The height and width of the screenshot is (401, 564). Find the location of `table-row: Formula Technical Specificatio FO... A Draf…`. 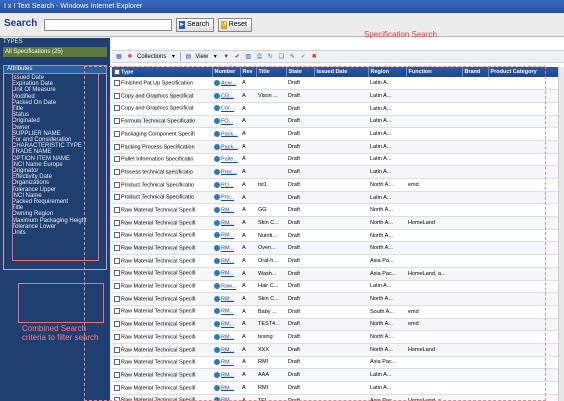

table-row: Formula Technical Specificatio FO... A Draf… is located at coordinates (338, 122).